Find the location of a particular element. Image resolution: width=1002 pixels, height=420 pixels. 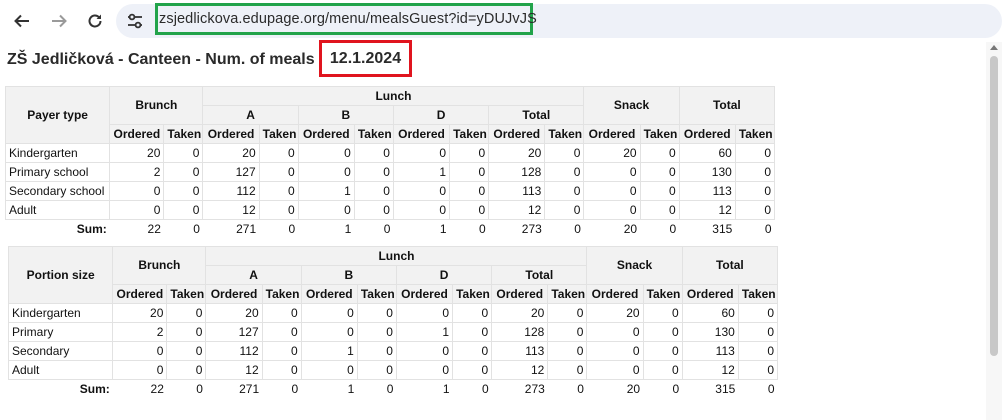

header-lunch-a: A is located at coordinates (253, 275).